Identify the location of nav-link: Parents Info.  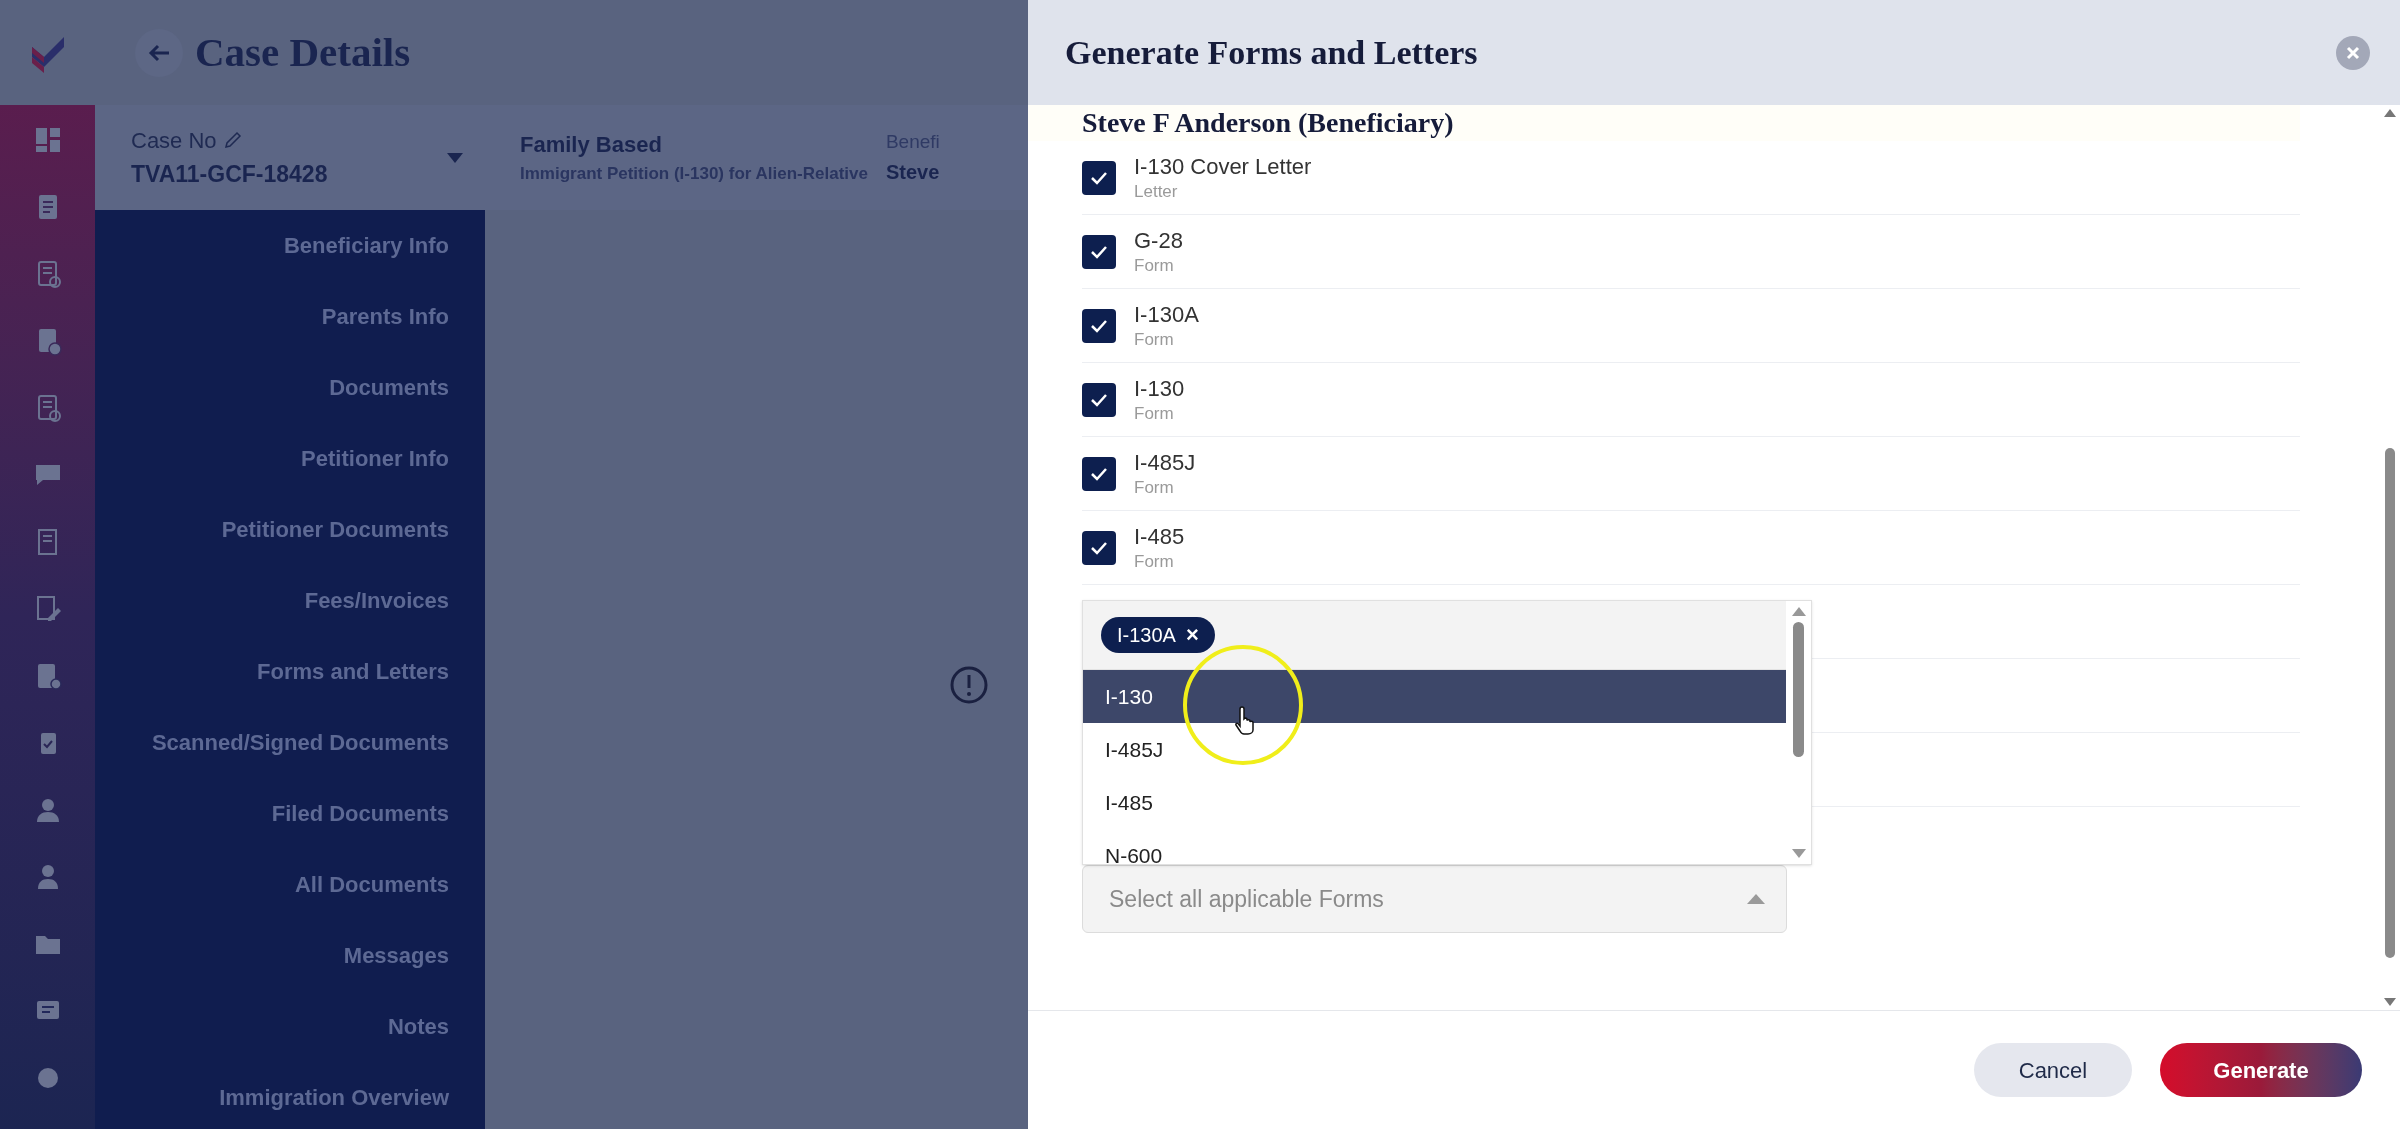
(385, 317).